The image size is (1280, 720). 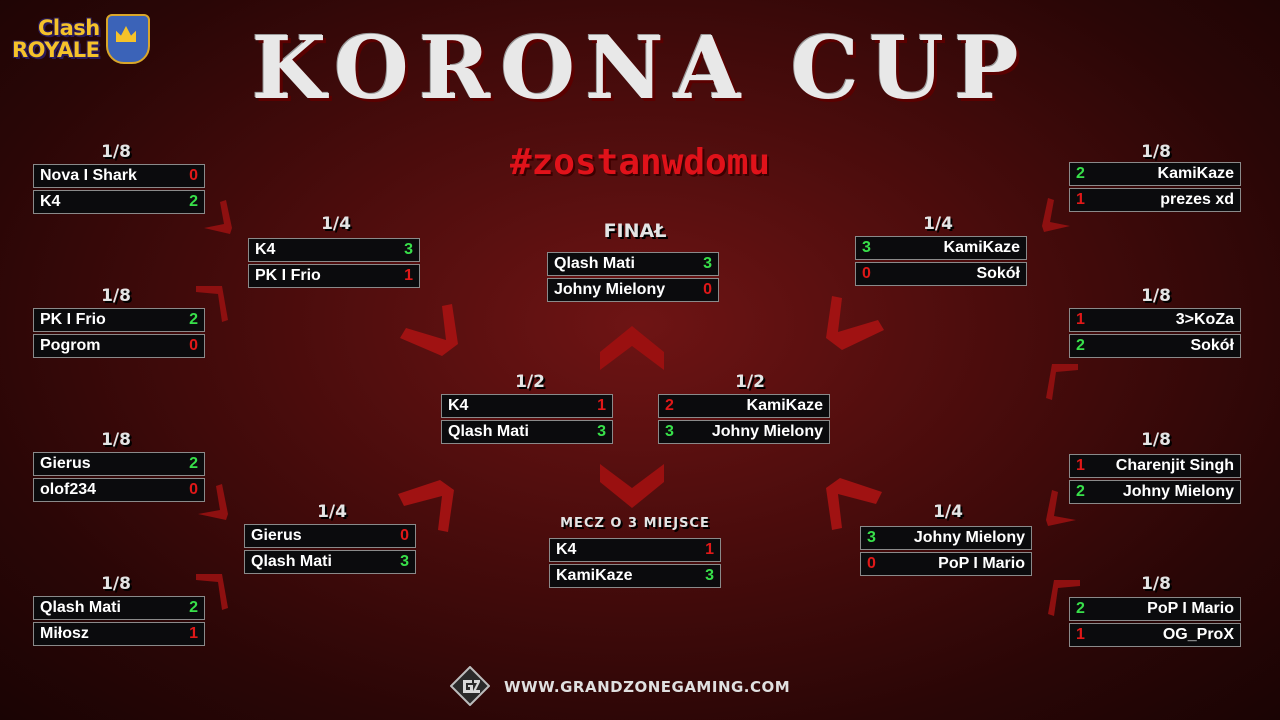 What do you see at coordinates (633, 290) in the screenshot?
I see `match-slot: Johny Mielony 0` at bounding box center [633, 290].